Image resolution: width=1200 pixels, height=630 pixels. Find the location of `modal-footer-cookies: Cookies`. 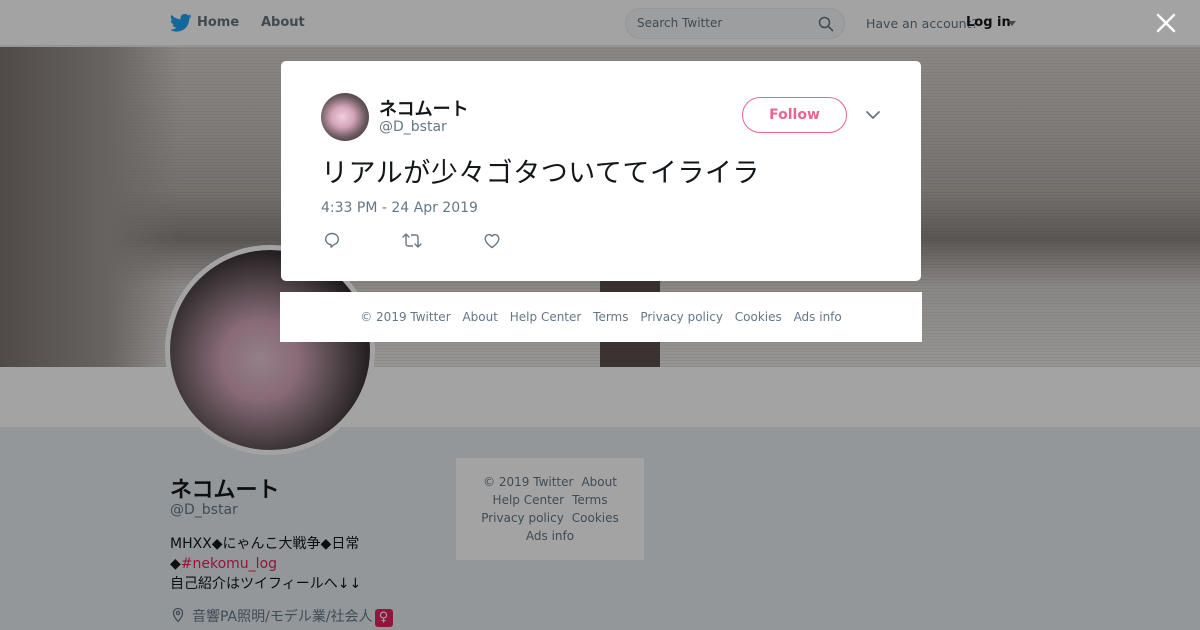

modal-footer-cookies: Cookies is located at coordinates (758, 317).